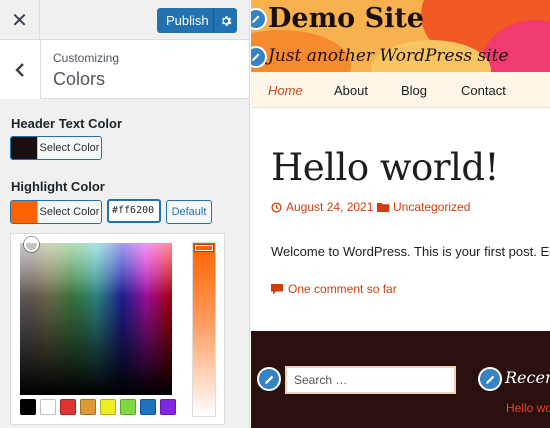  What do you see at coordinates (67, 123) in the screenshot?
I see `header-text-color-label: Header Text Color` at bounding box center [67, 123].